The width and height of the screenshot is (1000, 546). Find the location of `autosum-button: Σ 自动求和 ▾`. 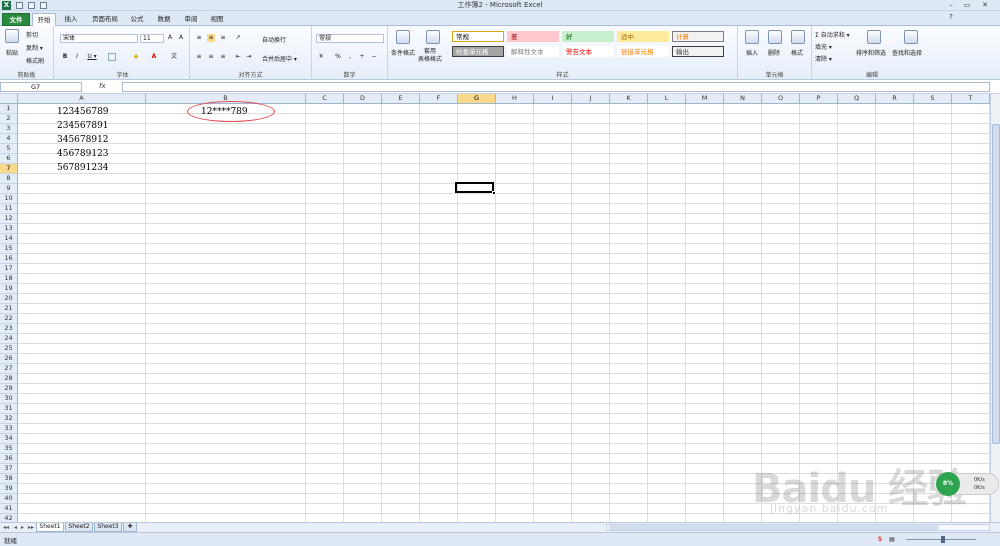

autosum-button: Σ 自动求和 ▾ is located at coordinates (832, 34).